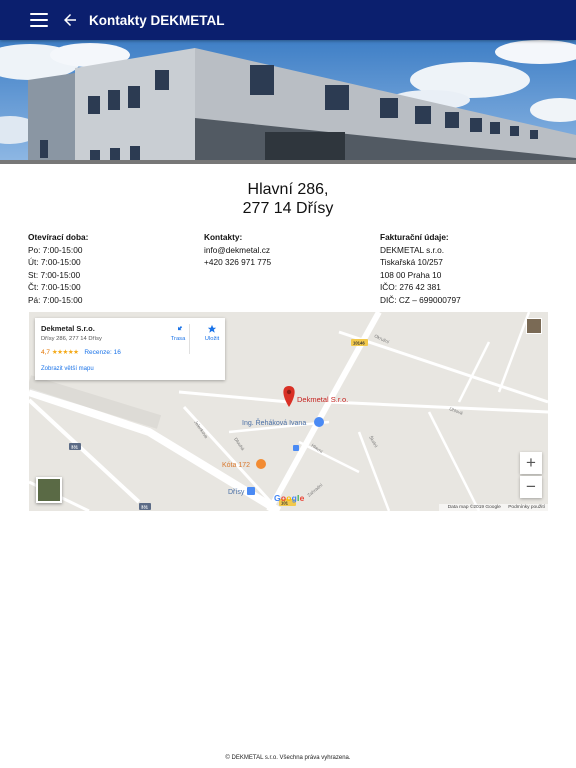 The image size is (576, 768). I want to click on phone-link: +420 326 971 775, so click(237, 262).